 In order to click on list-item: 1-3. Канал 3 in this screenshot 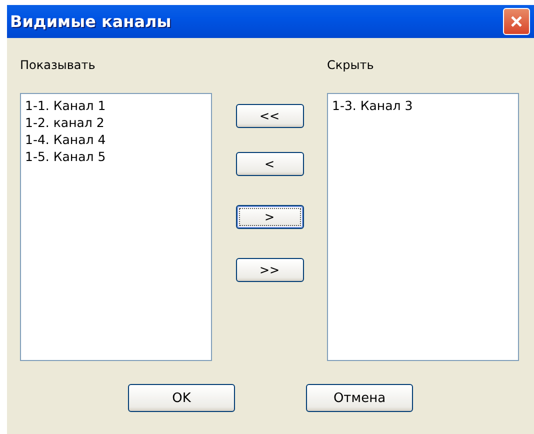, I will do `click(423, 105)`.